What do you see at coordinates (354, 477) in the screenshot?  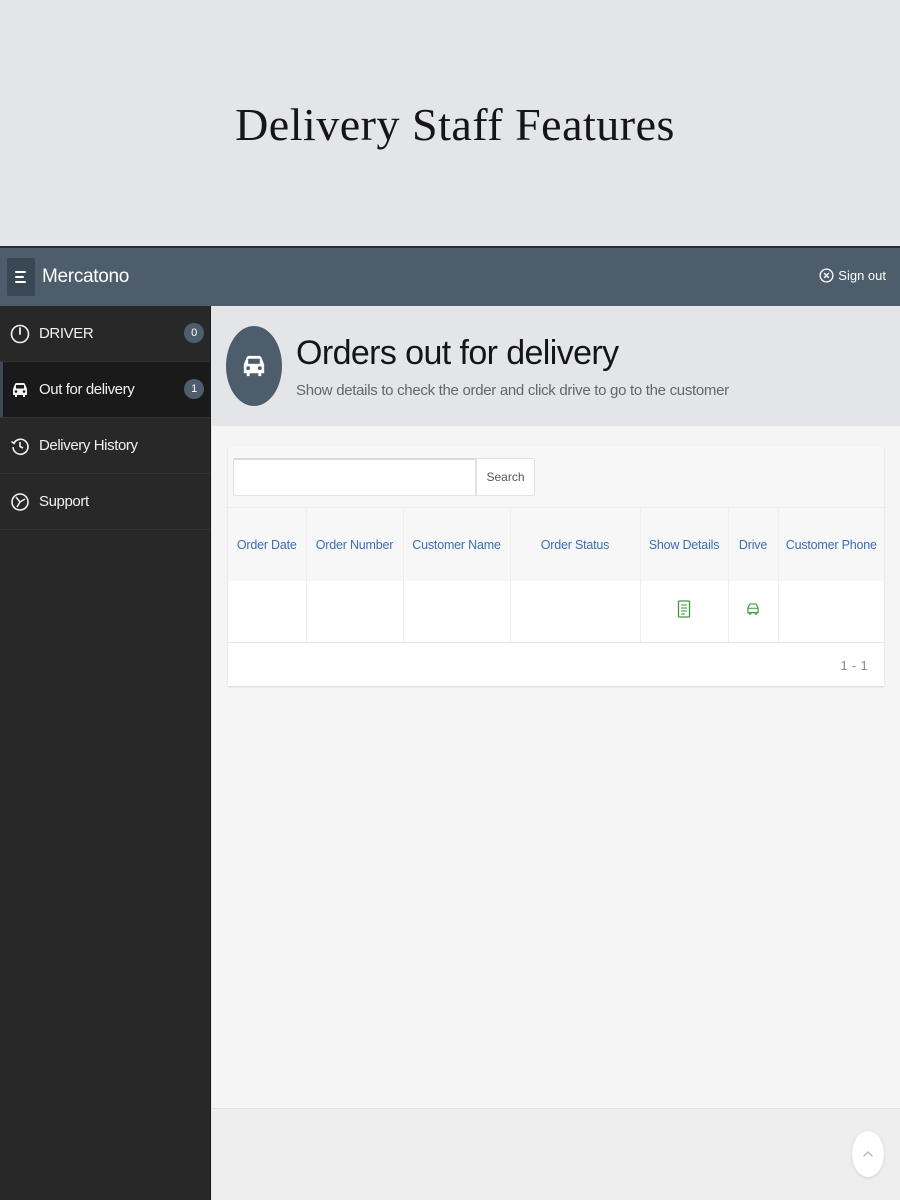 I see `search-input` at bounding box center [354, 477].